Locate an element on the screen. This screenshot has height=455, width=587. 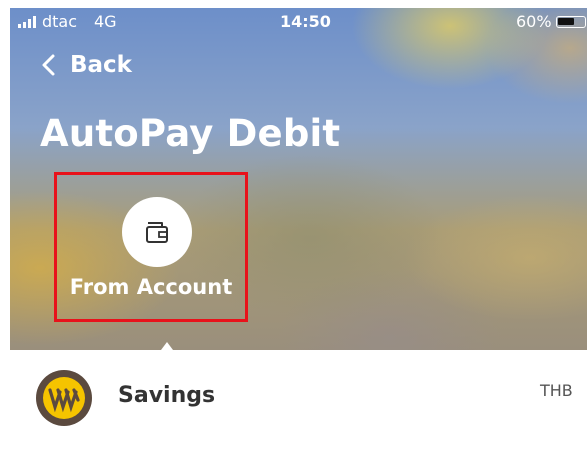
account-name: Savings is located at coordinates (167, 395).